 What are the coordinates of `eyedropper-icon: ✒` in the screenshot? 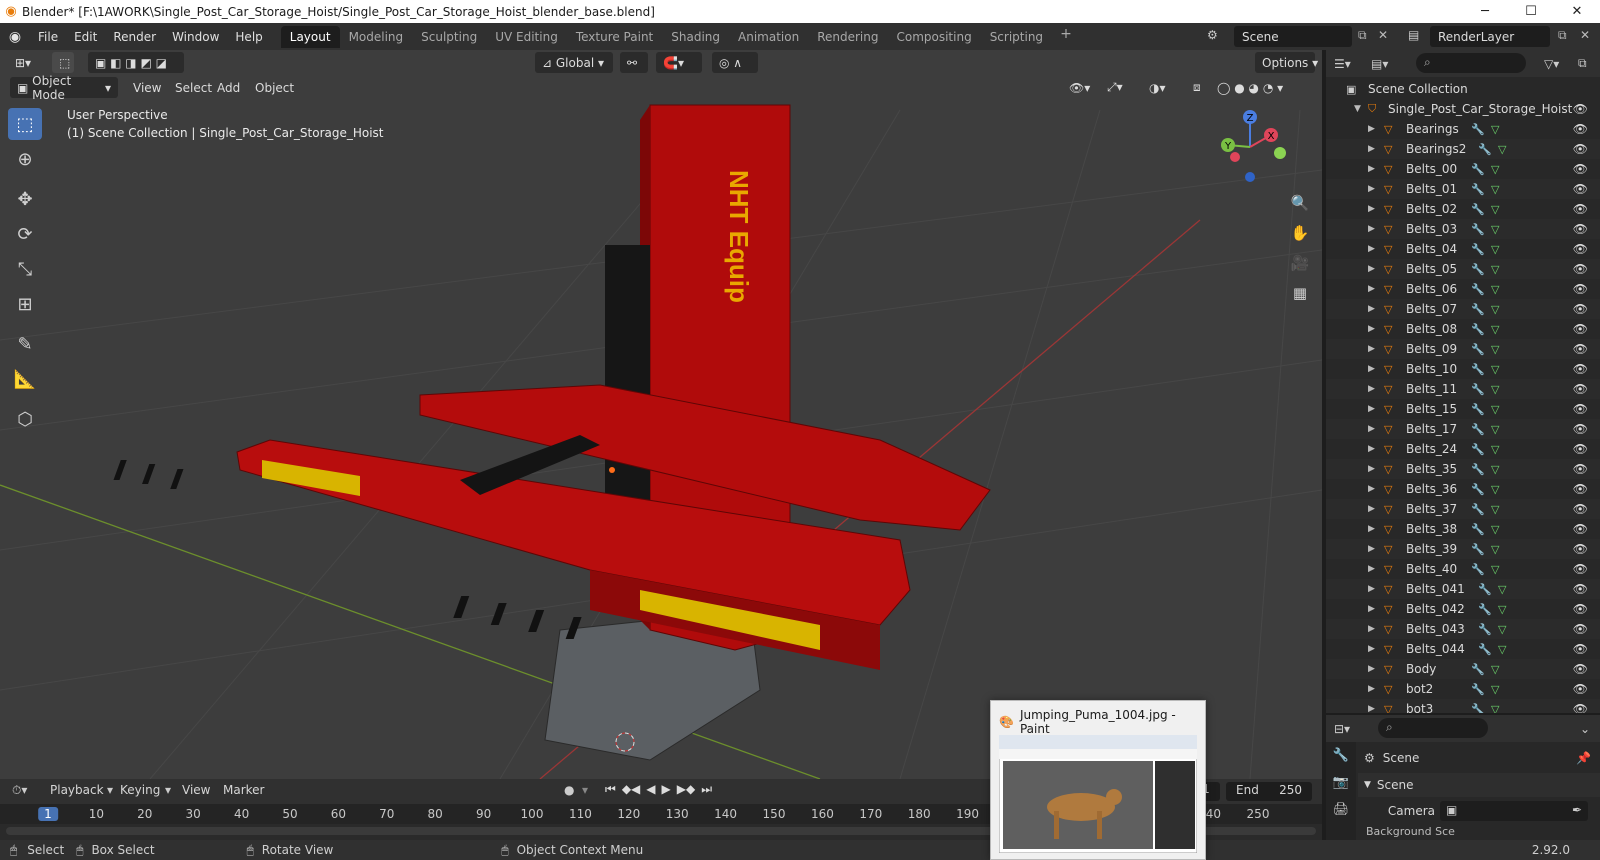 It's located at (1577, 810).